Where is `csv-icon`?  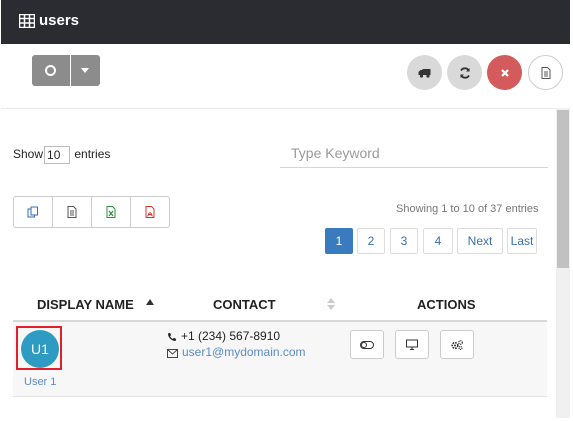
csv-icon is located at coordinates (72, 212).